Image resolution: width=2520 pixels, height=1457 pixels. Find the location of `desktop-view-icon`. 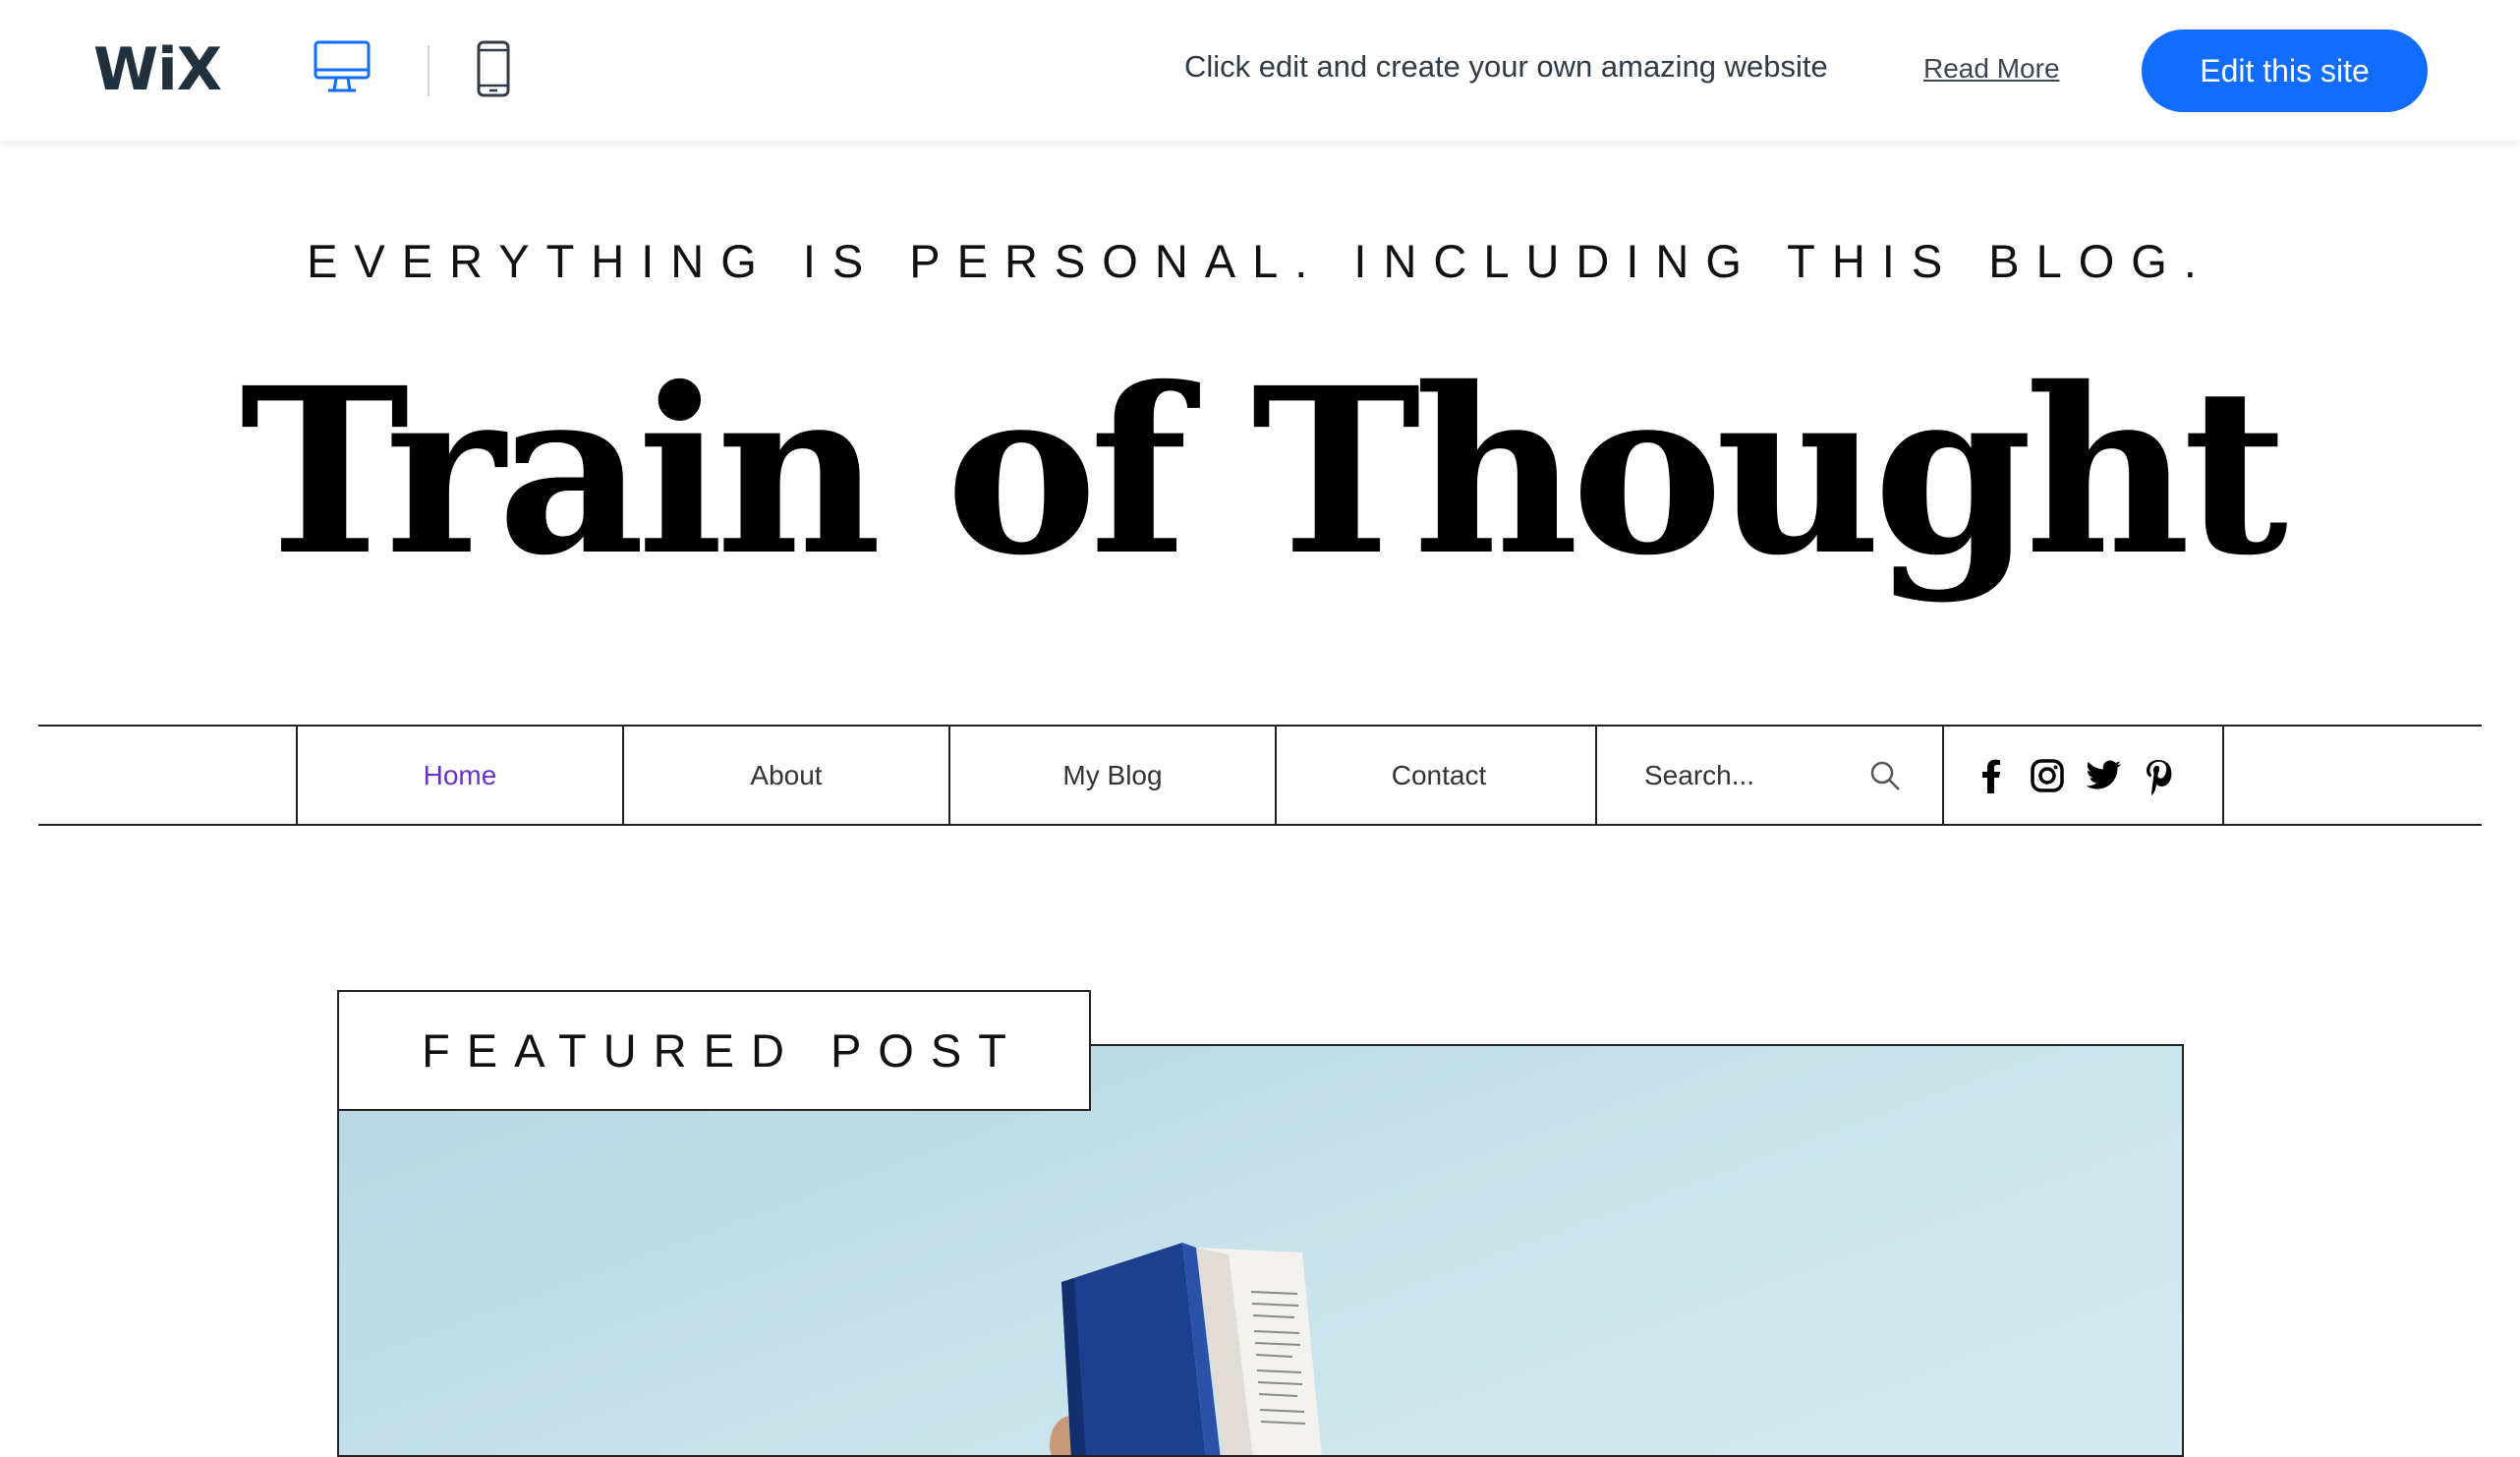

desktop-view-icon is located at coordinates (342, 69).